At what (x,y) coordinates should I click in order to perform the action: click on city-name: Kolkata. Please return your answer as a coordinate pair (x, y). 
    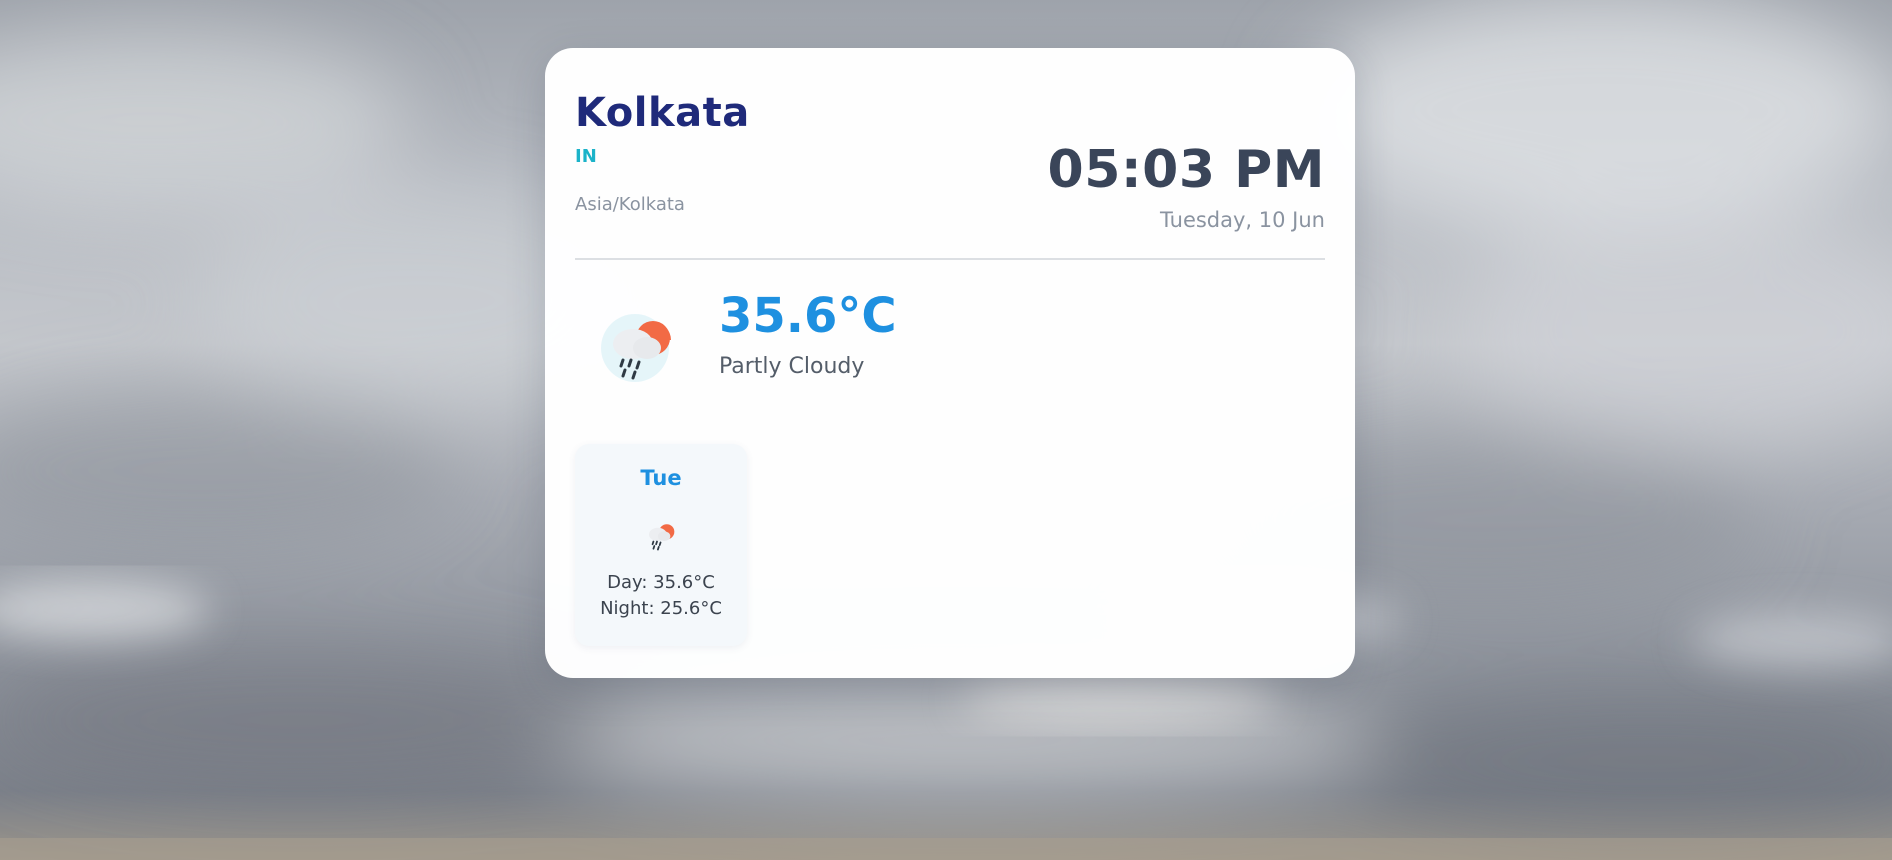
    Looking at the image, I should click on (662, 113).